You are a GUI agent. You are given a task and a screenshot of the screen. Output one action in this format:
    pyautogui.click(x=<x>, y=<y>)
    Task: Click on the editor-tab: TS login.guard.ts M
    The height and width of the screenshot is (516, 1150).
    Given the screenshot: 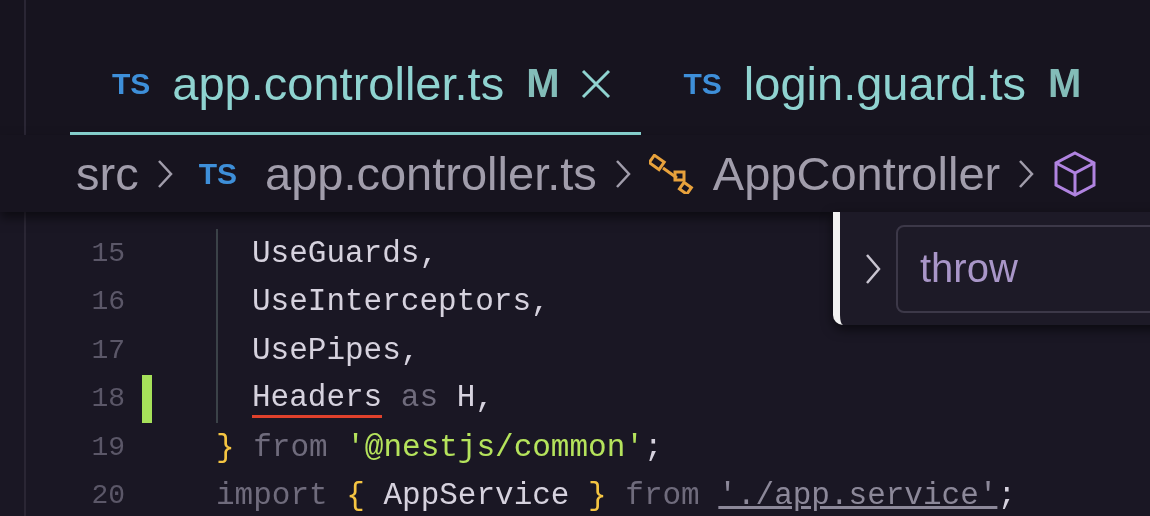 What is the action you would take?
    pyautogui.click(x=876, y=85)
    